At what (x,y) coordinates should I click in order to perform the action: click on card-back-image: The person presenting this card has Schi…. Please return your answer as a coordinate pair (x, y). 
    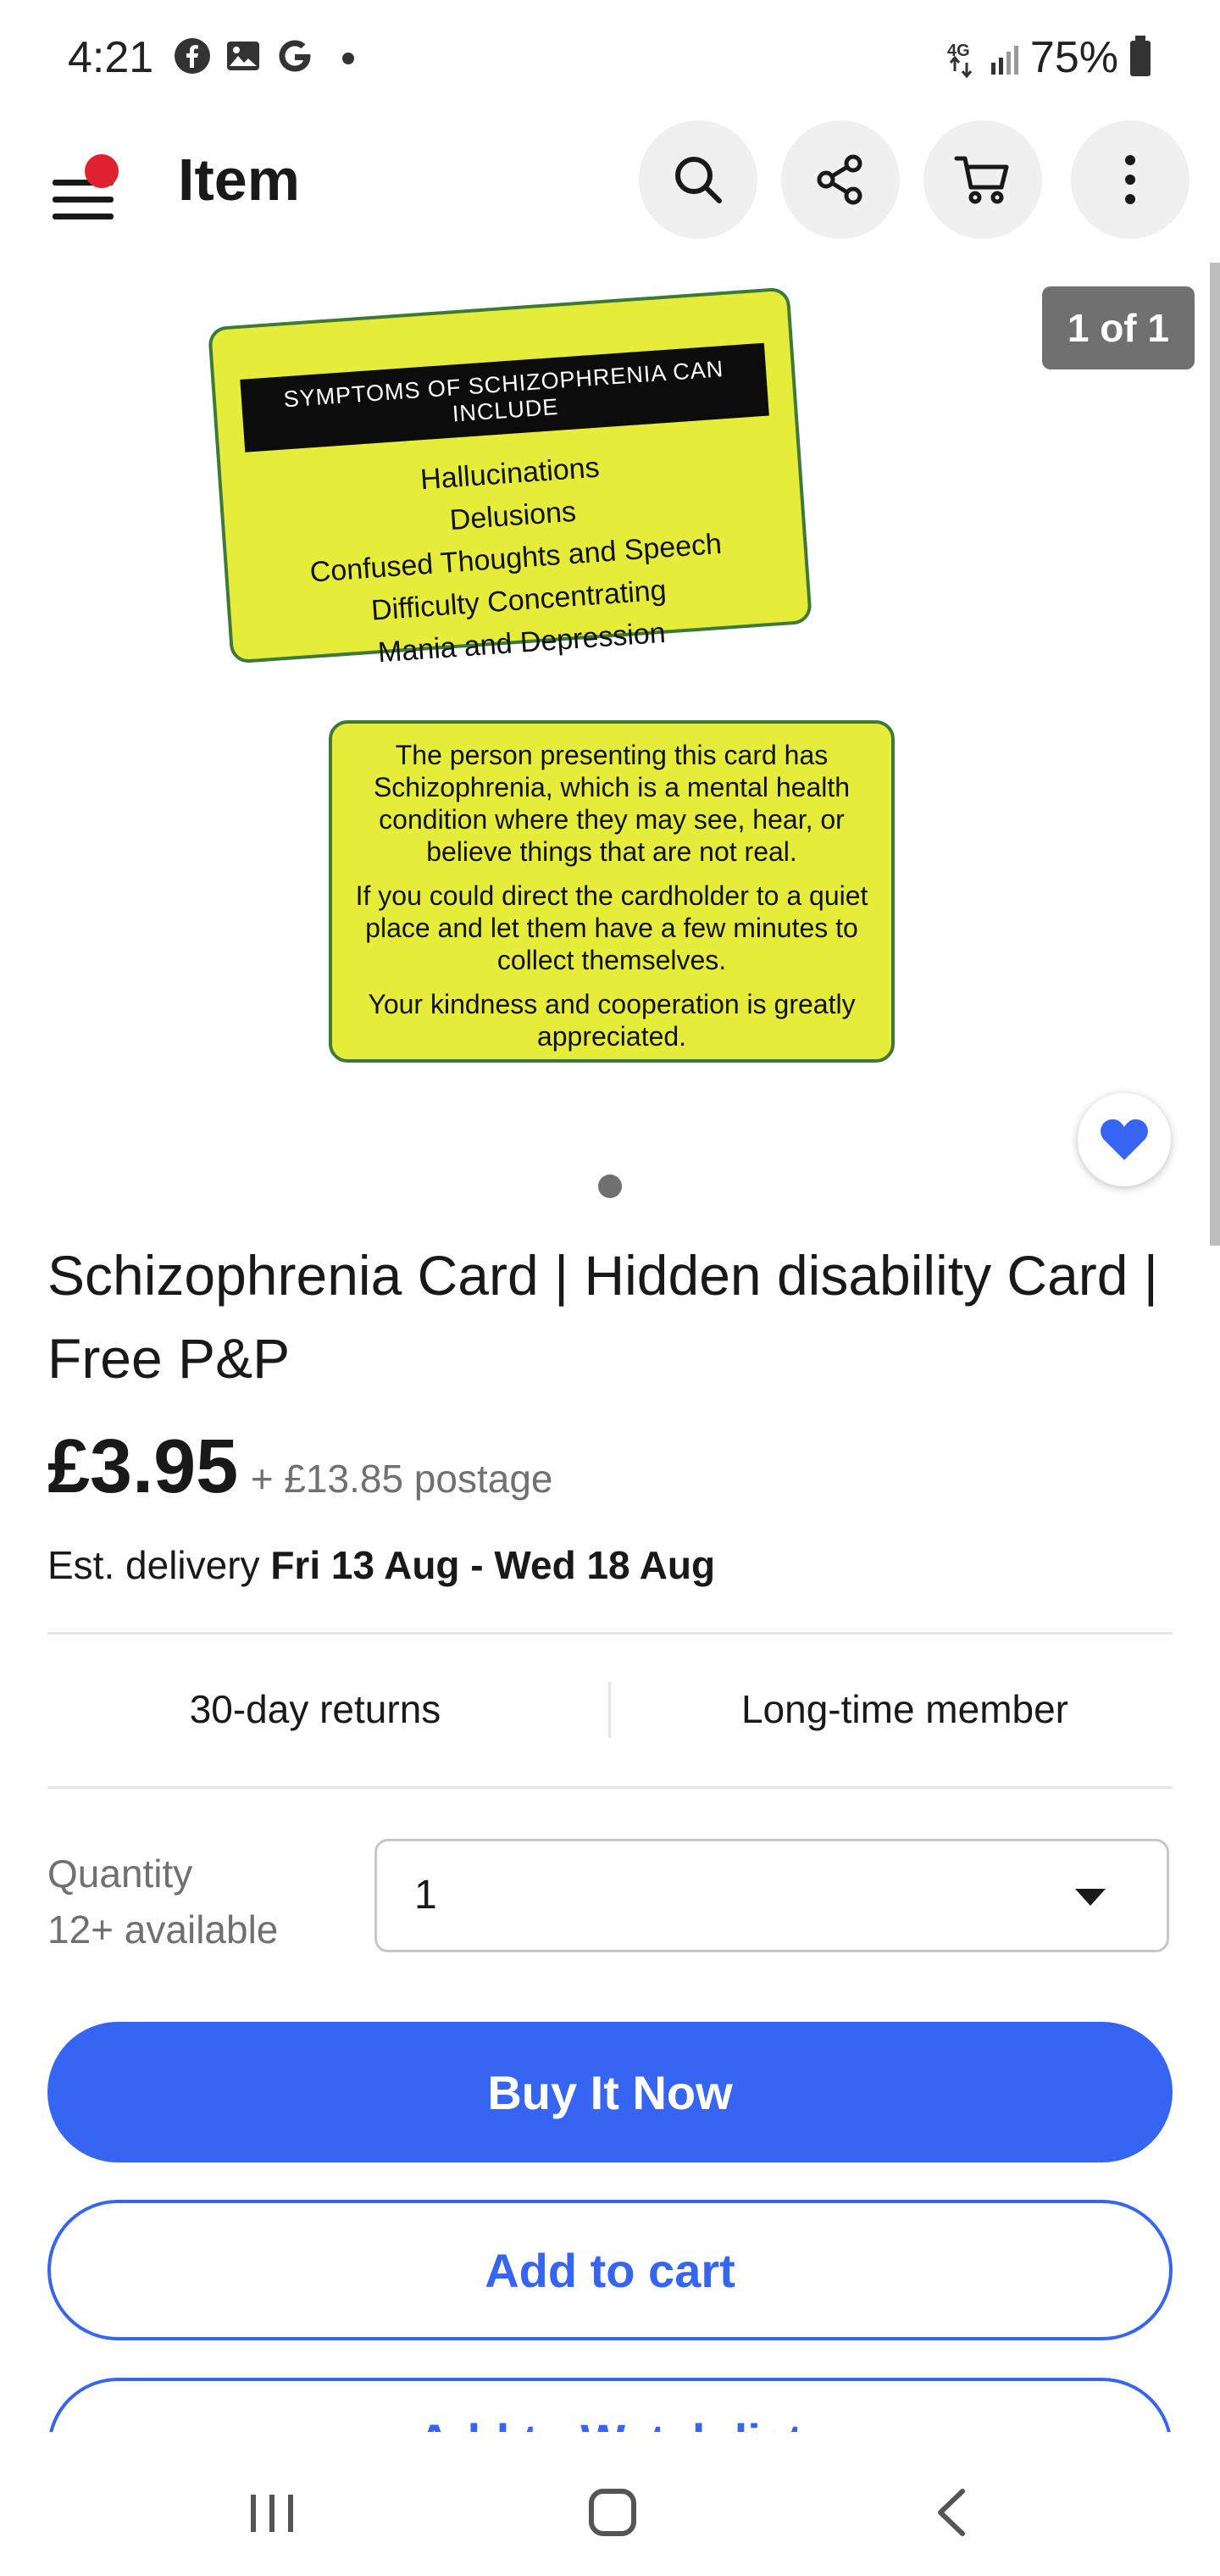
    Looking at the image, I should click on (612, 891).